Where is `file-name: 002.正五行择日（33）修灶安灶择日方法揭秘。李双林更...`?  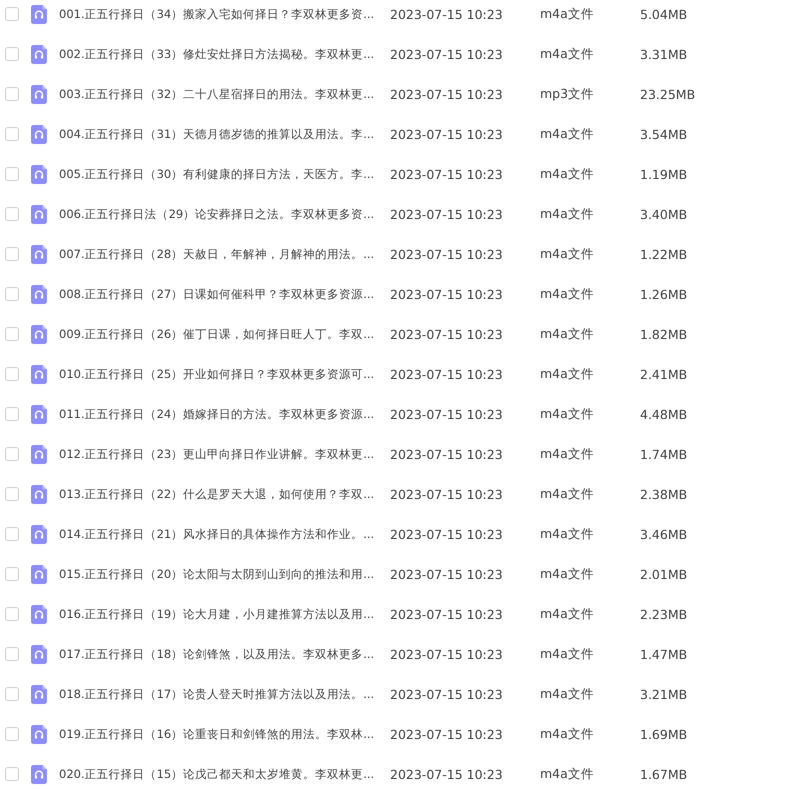
file-name: 002.正五行择日（33）修灶安灶择日方法揭秘。李双林更... is located at coordinates (221, 54).